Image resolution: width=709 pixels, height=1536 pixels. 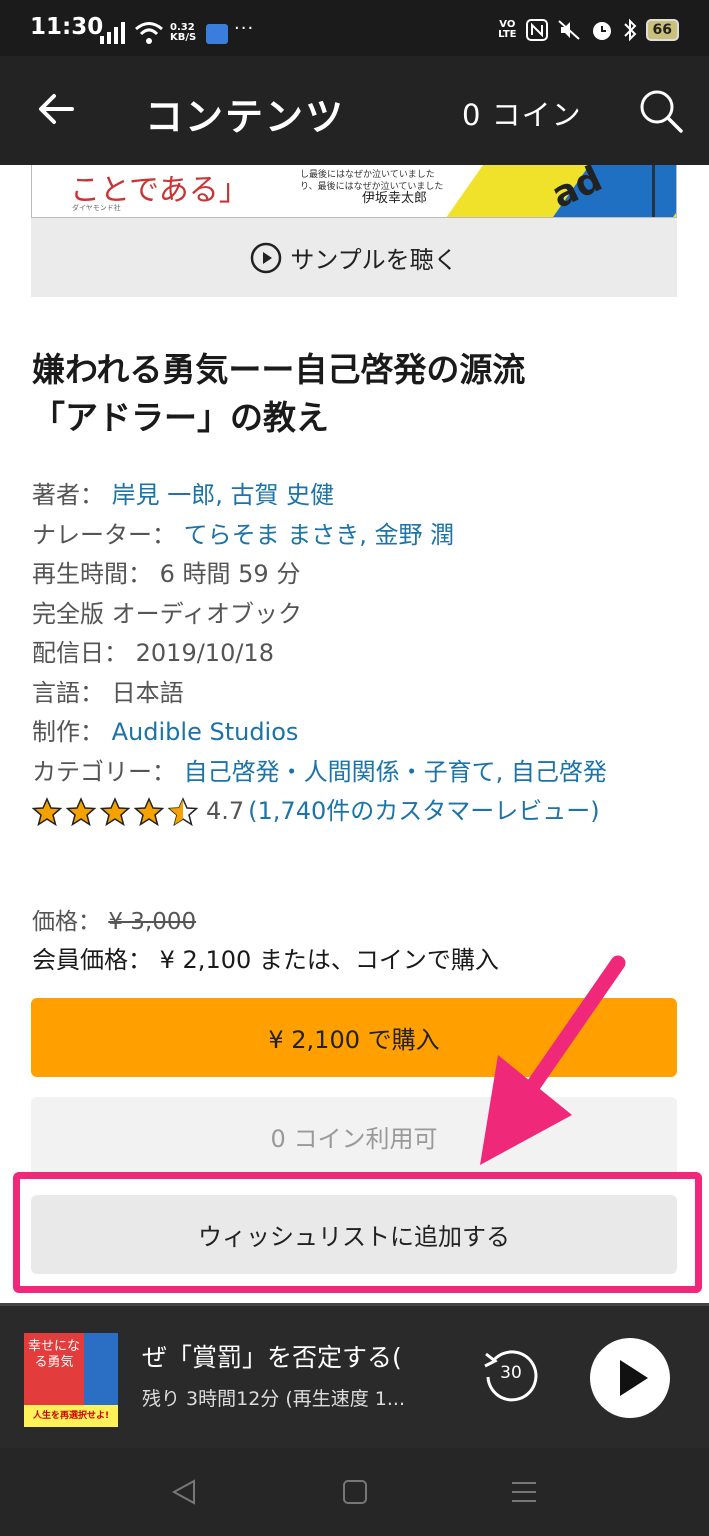 What do you see at coordinates (67, 27) in the screenshot?
I see `status-time: 11:30` at bounding box center [67, 27].